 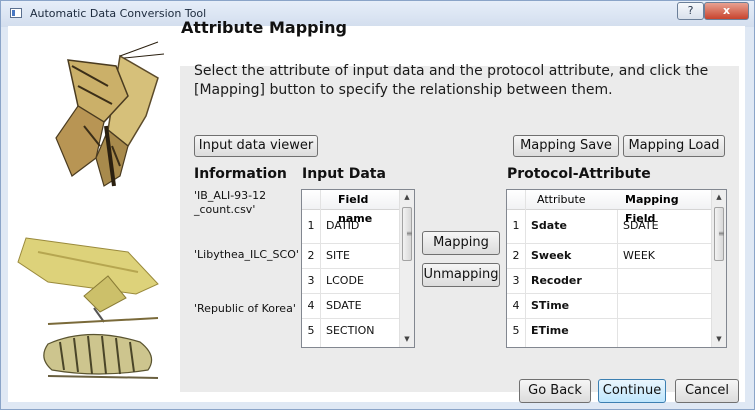 What do you see at coordinates (246, 254) in the screenshot?
I see `info-species: 'Libythea_ILC_SCO'` at bounding box center [246, 254].